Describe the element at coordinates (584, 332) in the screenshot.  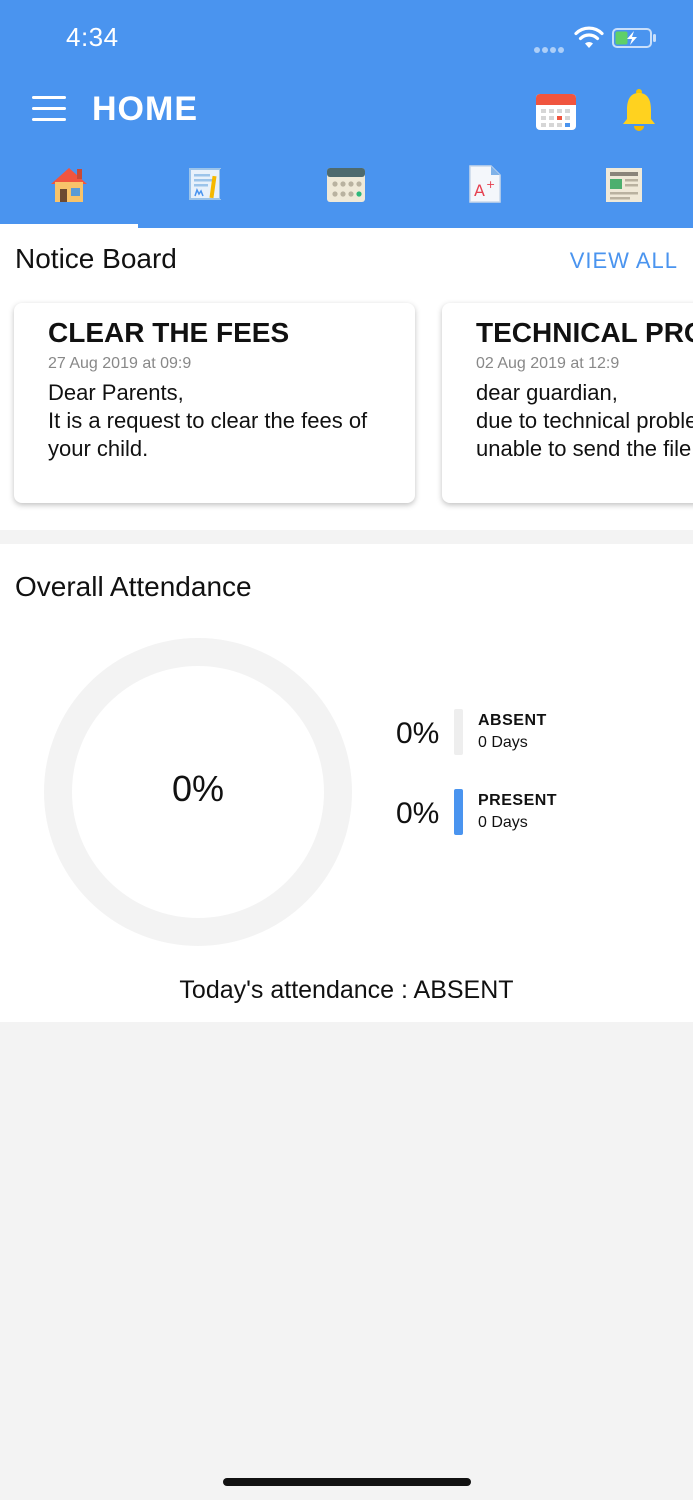
I see `notice-title: TECHNICAL PROBLEM` at that location.